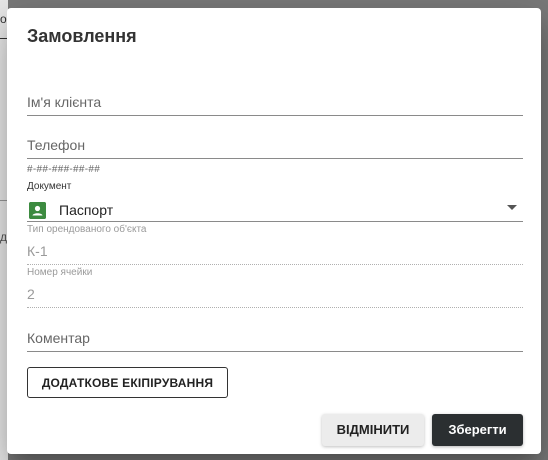 This screenshot has width=548, height=460. What do you see at coordinates (86, 210) in the screenshot?
I see `document-select-value: Паспорт` at bounding box center [86, 210].